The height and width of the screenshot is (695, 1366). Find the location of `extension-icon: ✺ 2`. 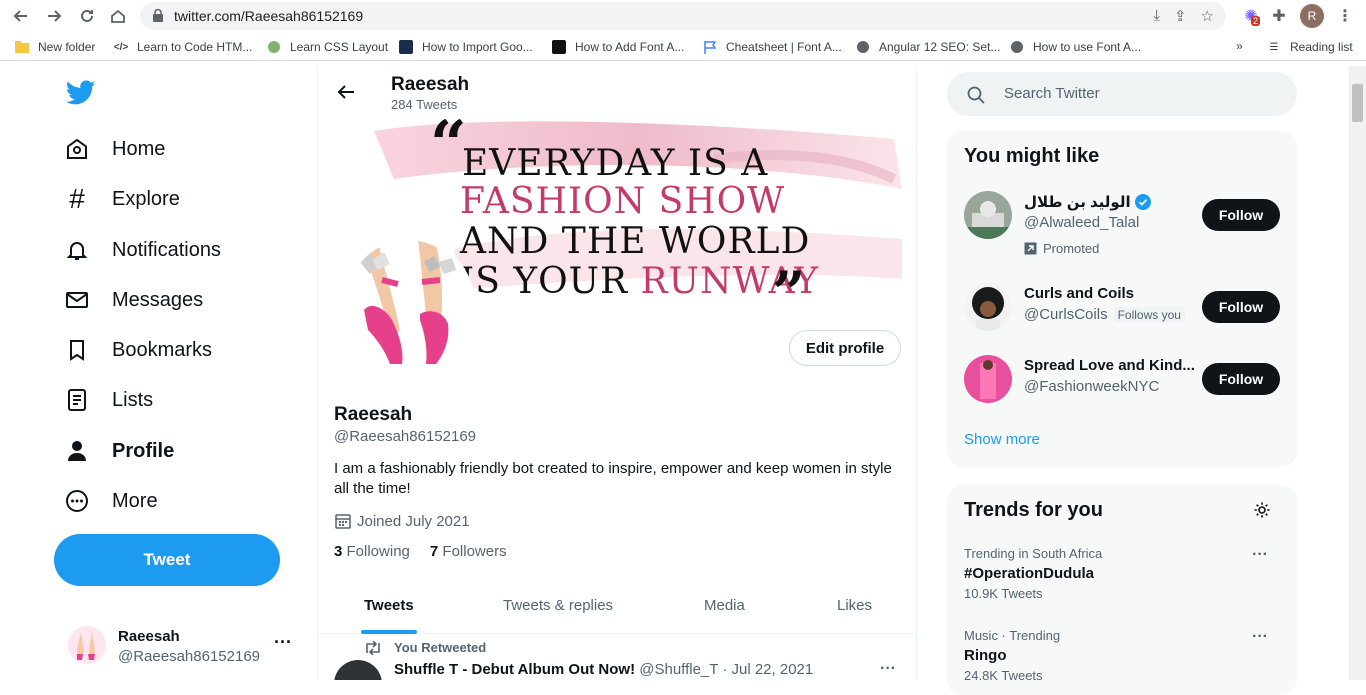

extension-icon: ✺ 2 is located at coordinates (1251, 16).